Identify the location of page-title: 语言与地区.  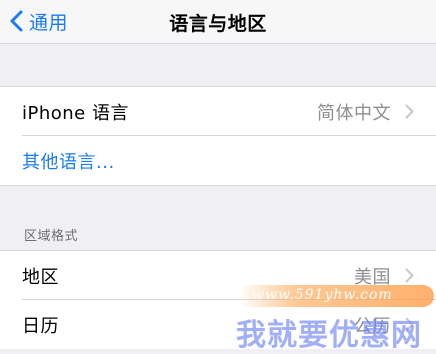
(218, 24).